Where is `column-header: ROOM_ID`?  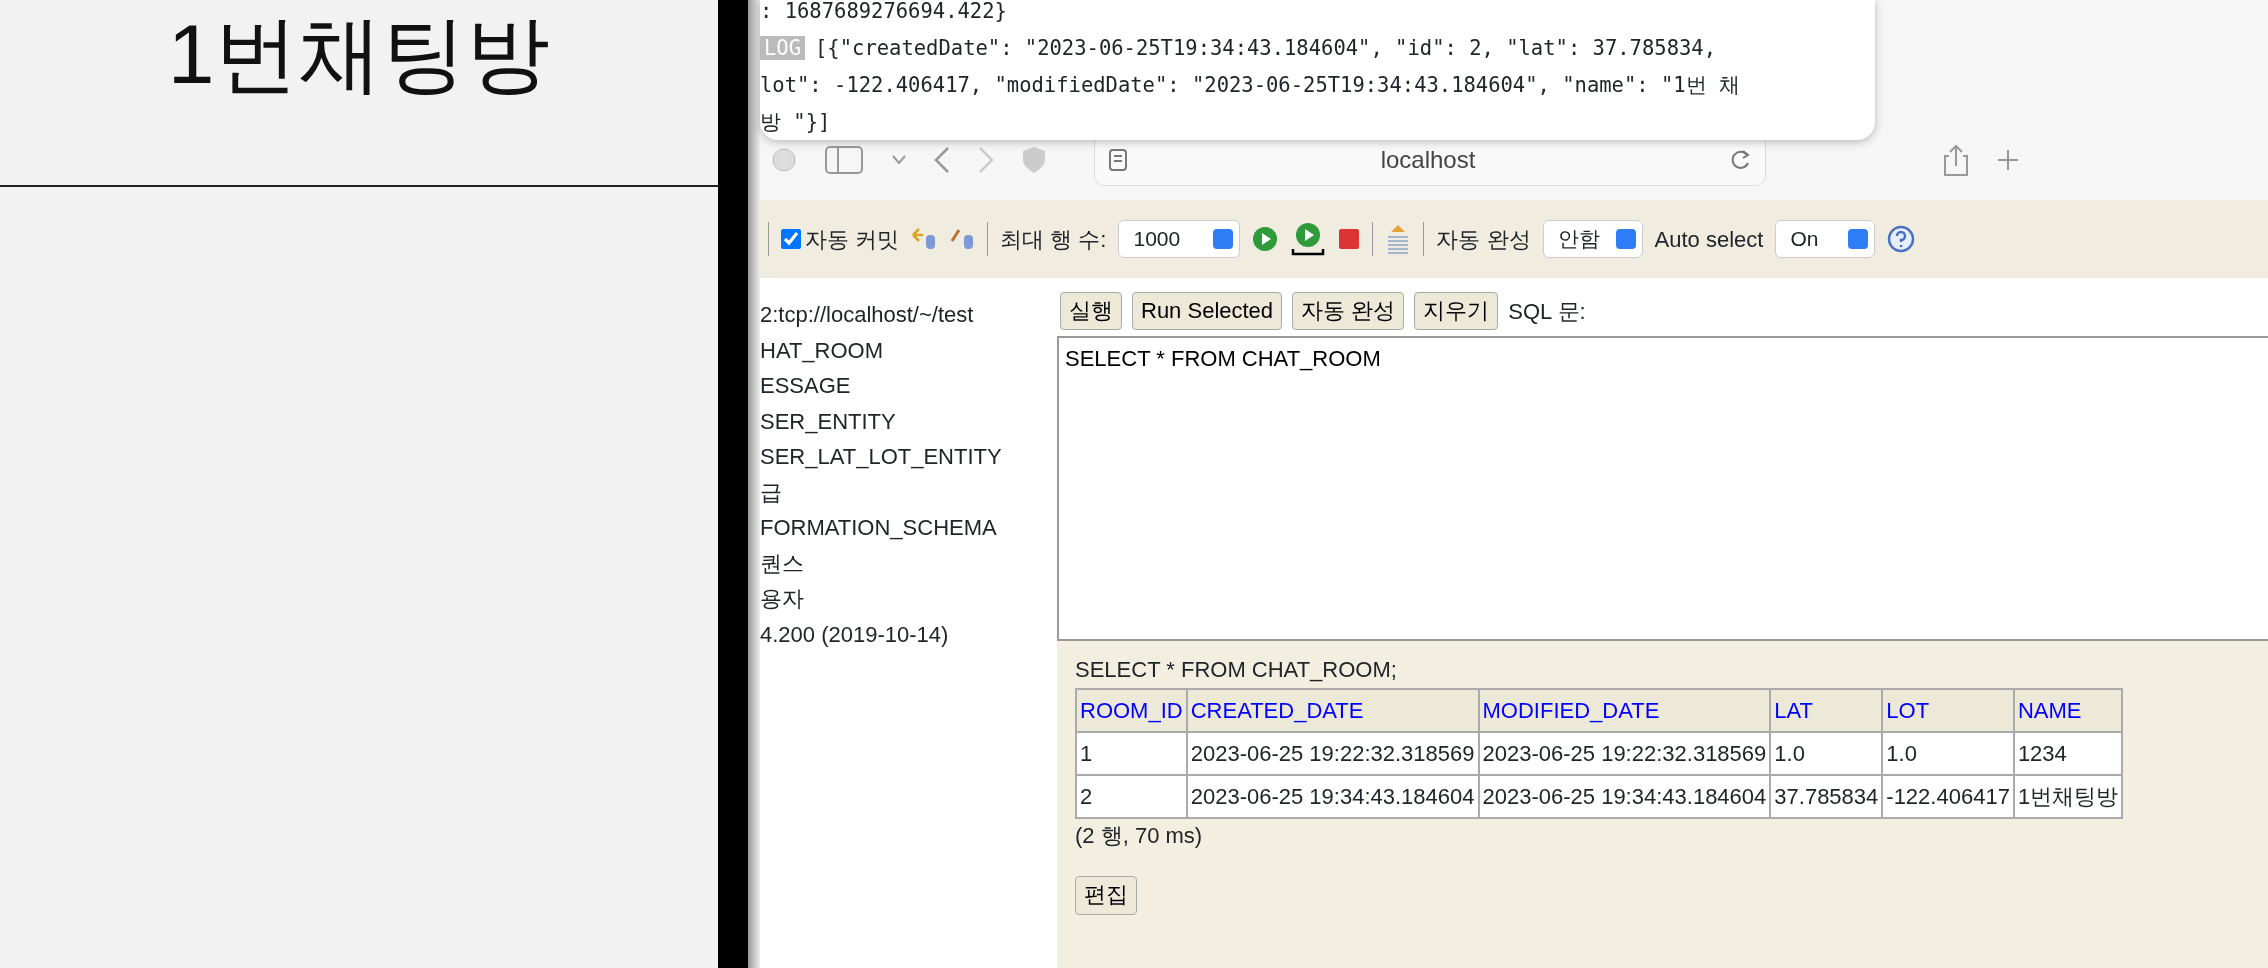 column-header: ROOM_ID is located at coordinates (1131, 710).